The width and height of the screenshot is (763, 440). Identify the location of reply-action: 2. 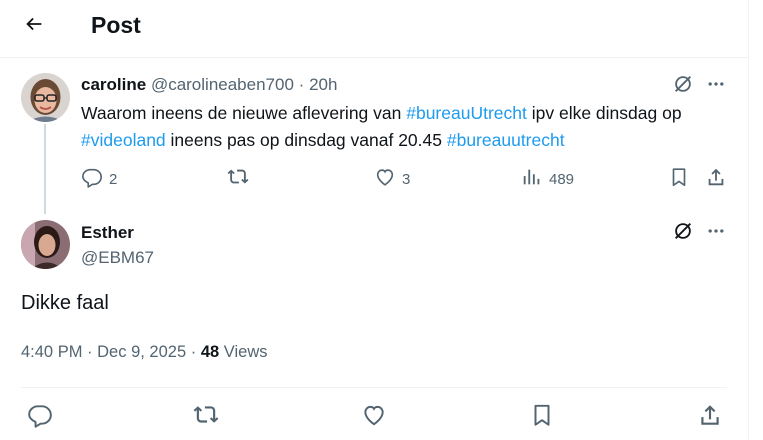
(99, 179).